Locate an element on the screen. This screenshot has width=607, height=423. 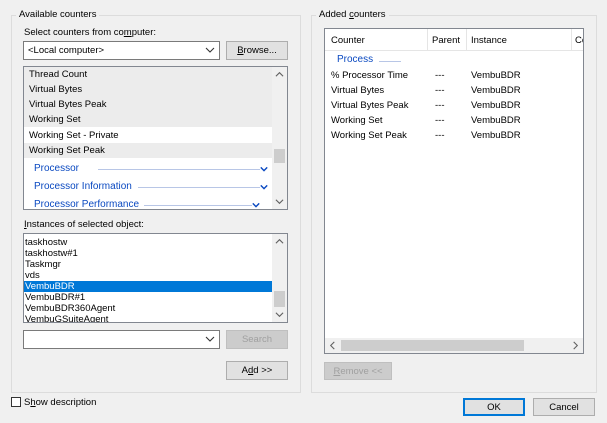
select-computer-label: Select counters from computer: is located at coordinates (90, 32).